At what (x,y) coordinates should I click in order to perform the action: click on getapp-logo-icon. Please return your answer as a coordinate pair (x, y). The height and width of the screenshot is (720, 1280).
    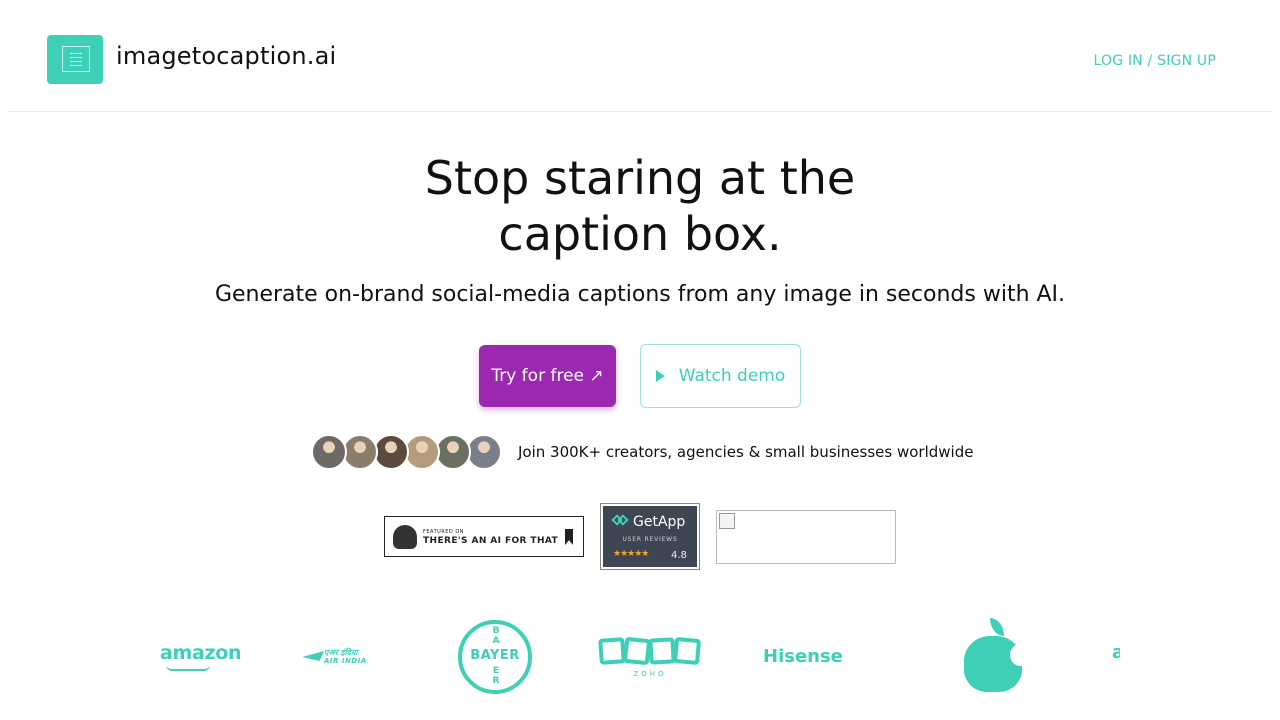
    Looking at the image, I should click on (621, 520).